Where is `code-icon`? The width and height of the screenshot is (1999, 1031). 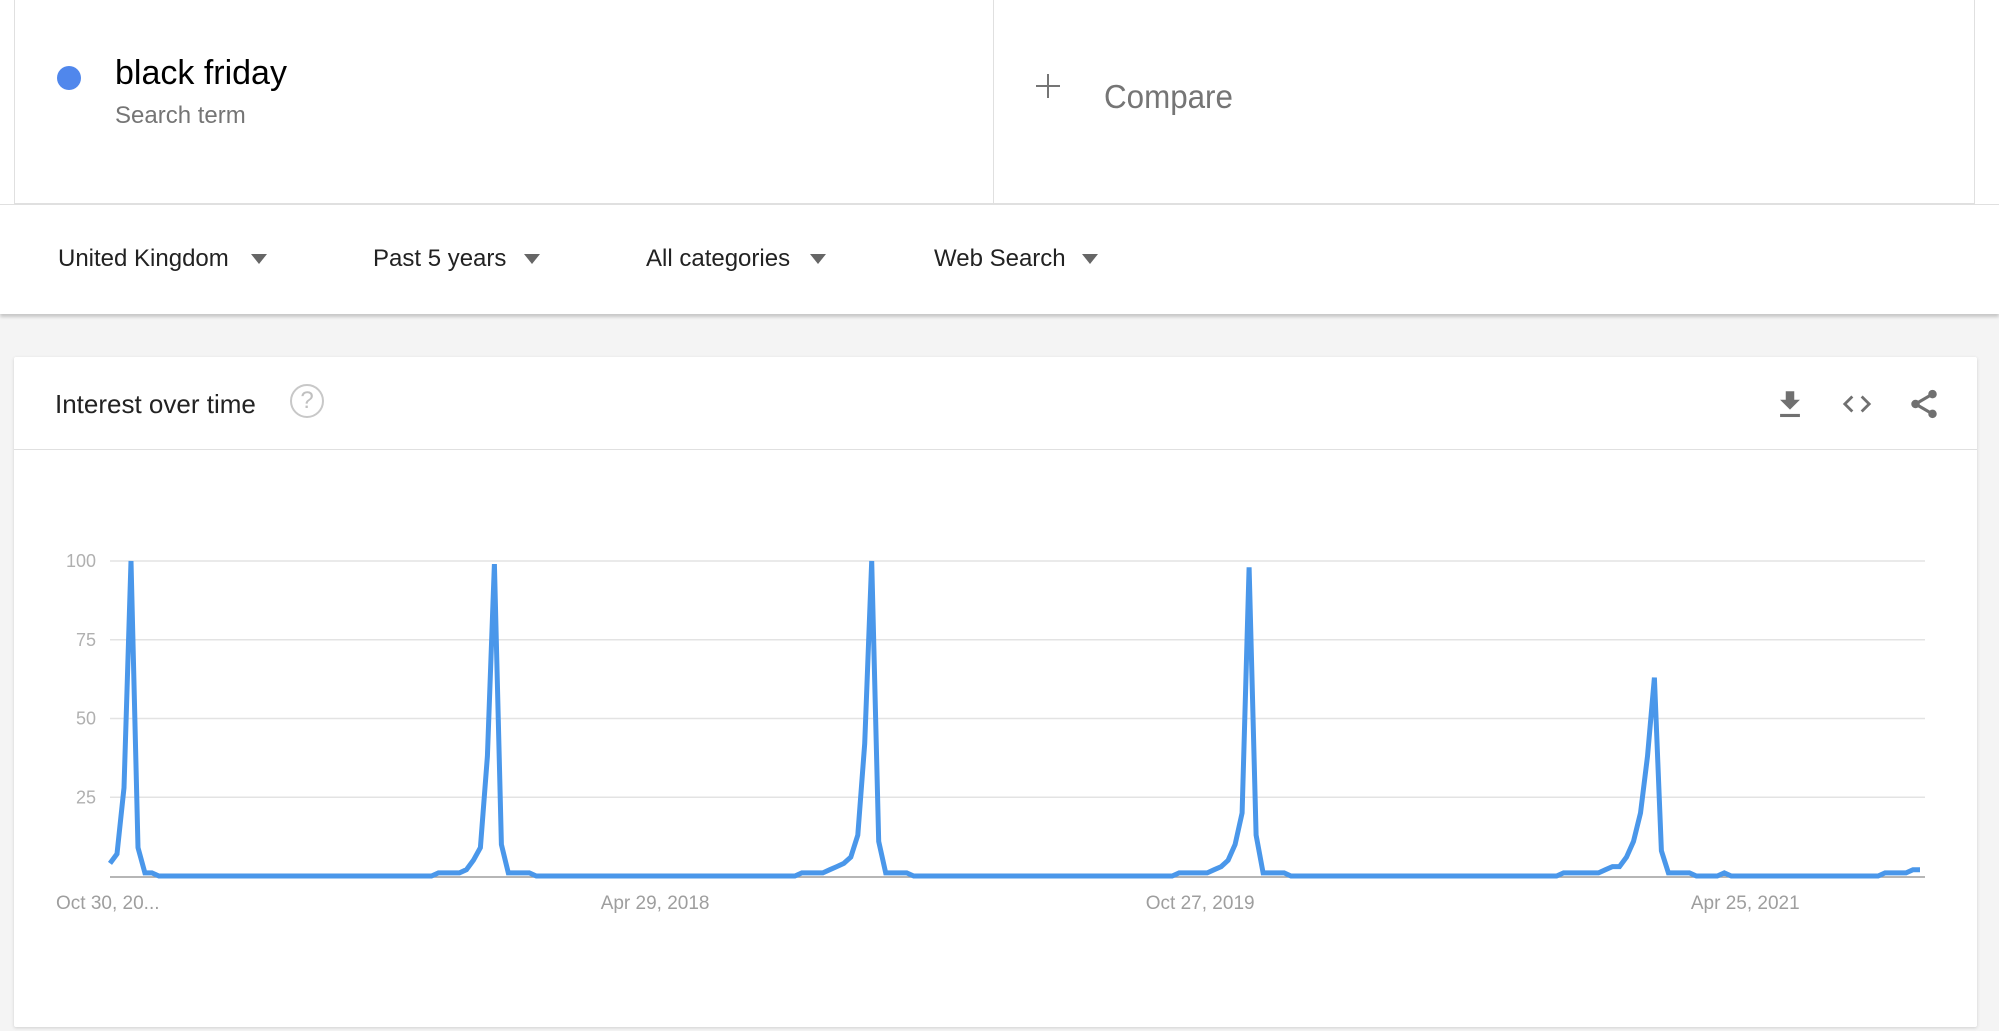 code-icon is located at coordinates (1857, 404).